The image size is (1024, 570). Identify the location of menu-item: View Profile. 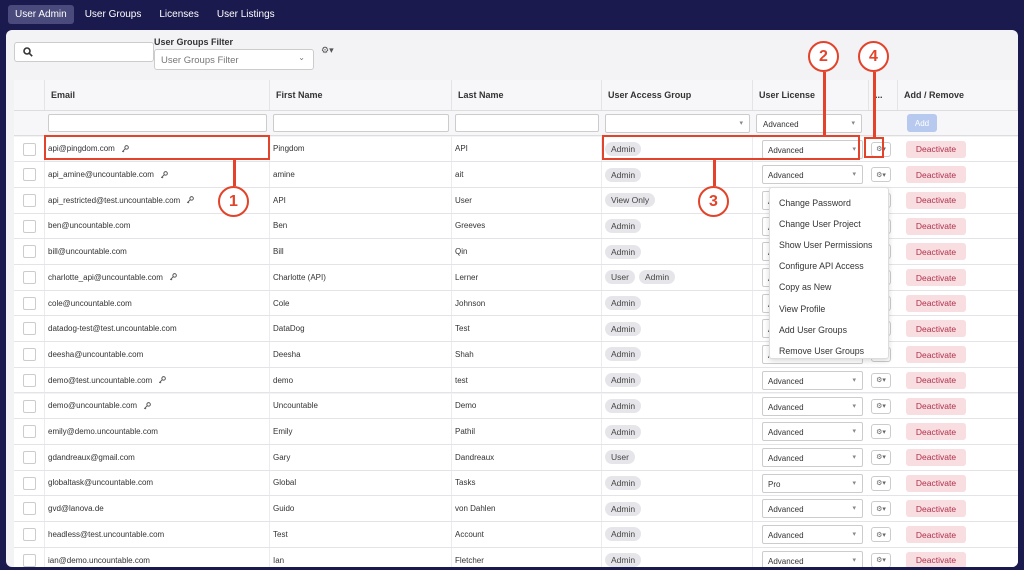
(829, 308).